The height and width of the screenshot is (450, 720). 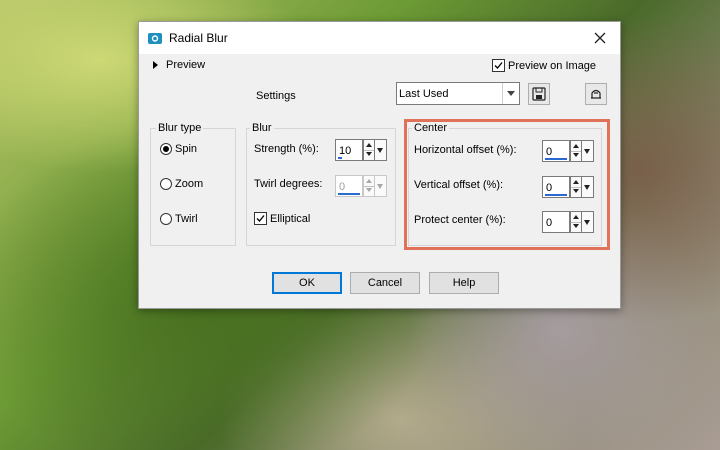 What do you see at coordinates (198, 38) in the screenshot?
I see `window-title: Radial Blur` at bounding box center [198, 38].